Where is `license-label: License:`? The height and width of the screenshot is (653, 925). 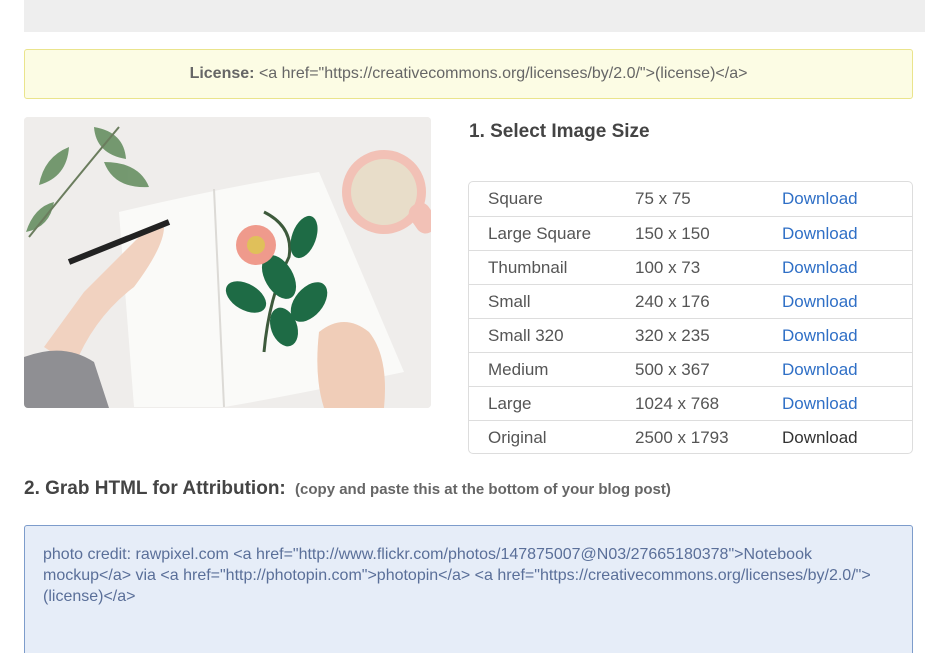 license-label: License: is located at coordinates (222, 73).